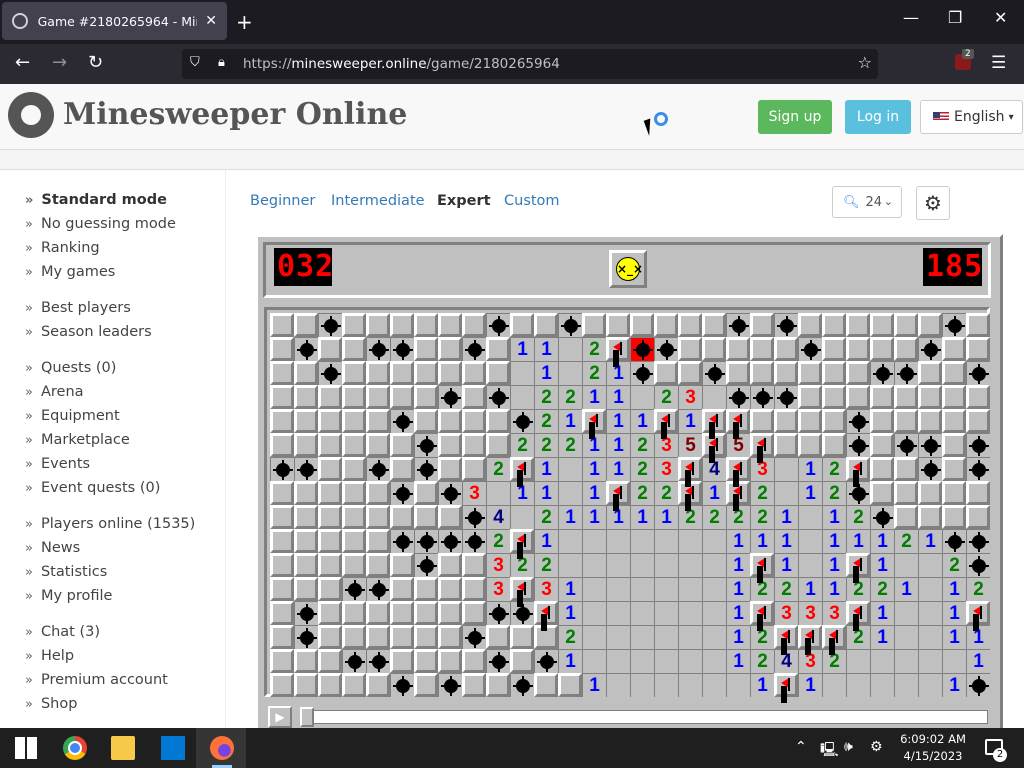 The height and width of the screenshot is (768, 1024). What do you see at coordinates (876, 747) in the screenshot?
I see `settings-tray-icon: ⚙` at bounding box center [876, 747].